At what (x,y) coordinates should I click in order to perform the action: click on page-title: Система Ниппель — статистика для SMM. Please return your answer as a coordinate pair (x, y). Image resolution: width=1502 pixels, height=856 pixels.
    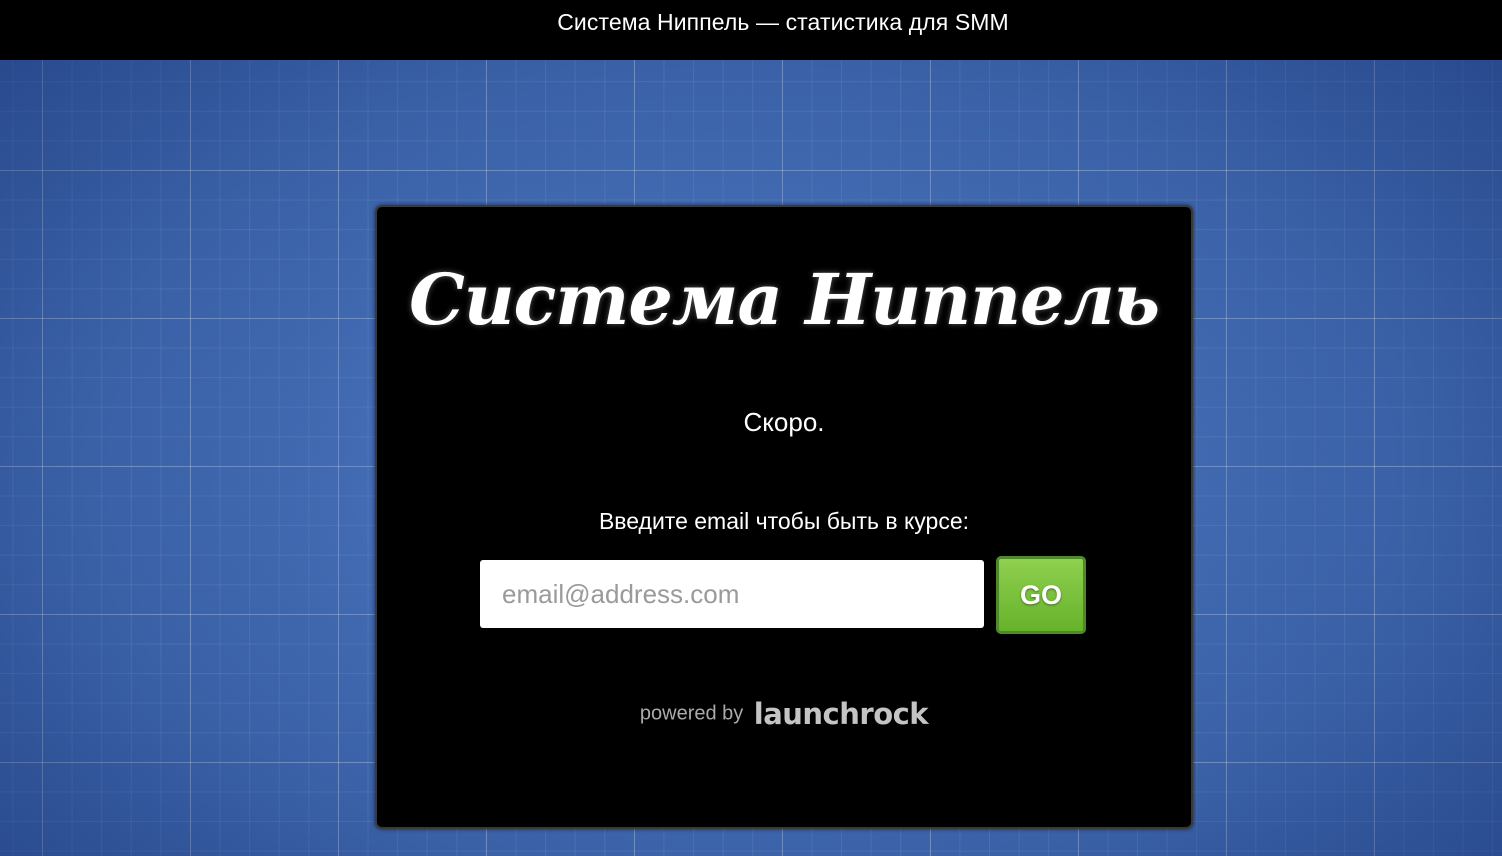
    Looking at the image, I should click on (783, 22).